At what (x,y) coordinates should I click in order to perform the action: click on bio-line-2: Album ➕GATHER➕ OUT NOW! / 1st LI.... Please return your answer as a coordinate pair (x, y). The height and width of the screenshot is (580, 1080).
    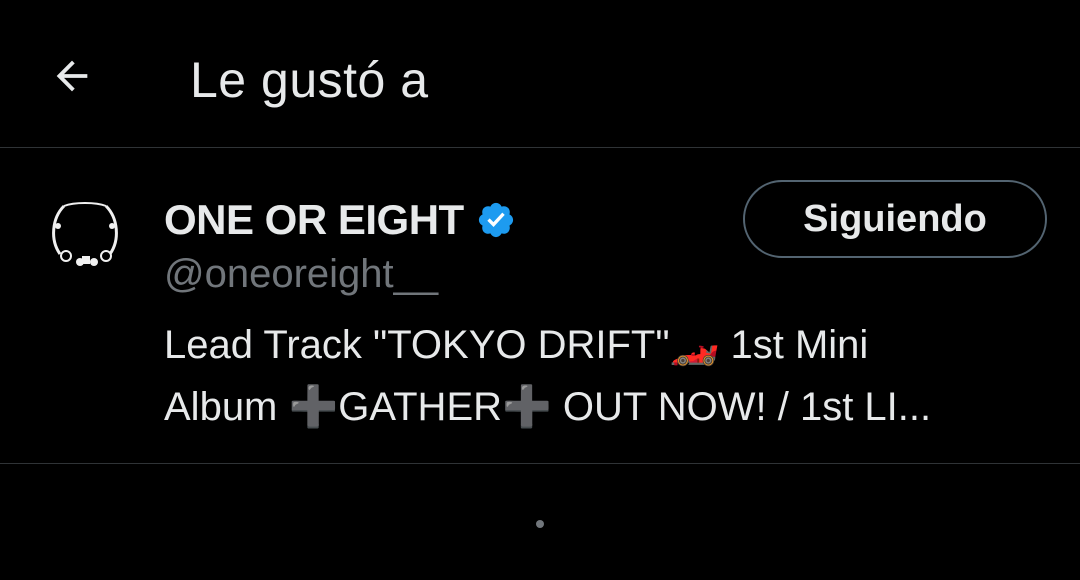
    Looking at the image, I should click on (548, 407).